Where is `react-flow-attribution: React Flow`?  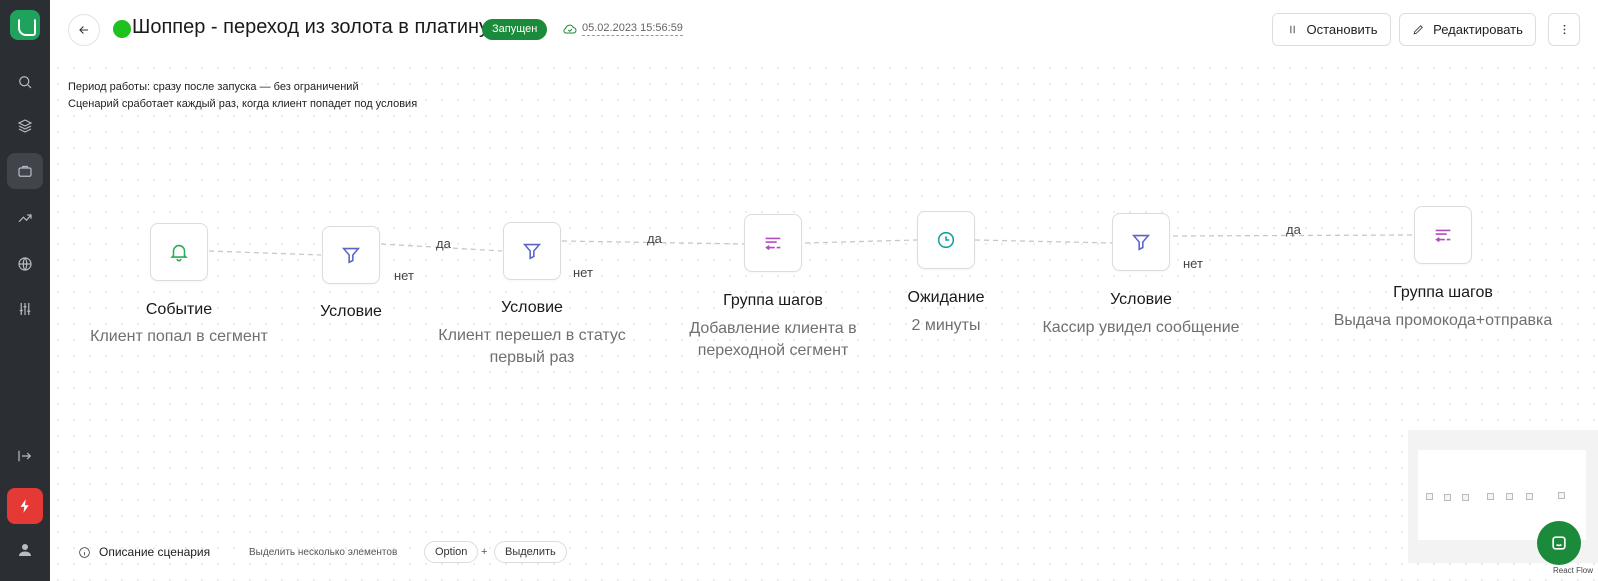 react-flow-attribution: React Flow is located at coordinates (1573, 570).